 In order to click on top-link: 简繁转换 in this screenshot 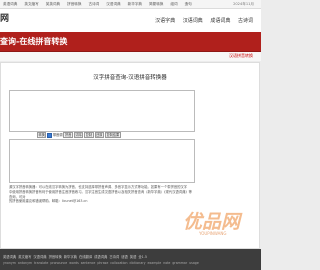, I will do `click(156, 4)`.